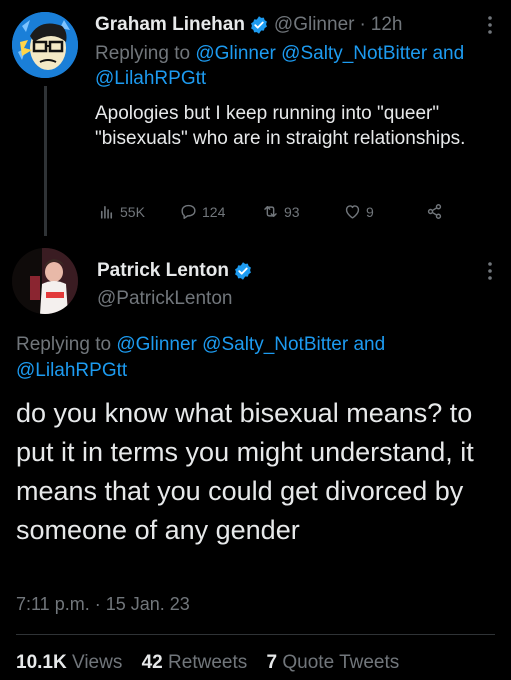  I want to click on share-action, so click(436, 211).